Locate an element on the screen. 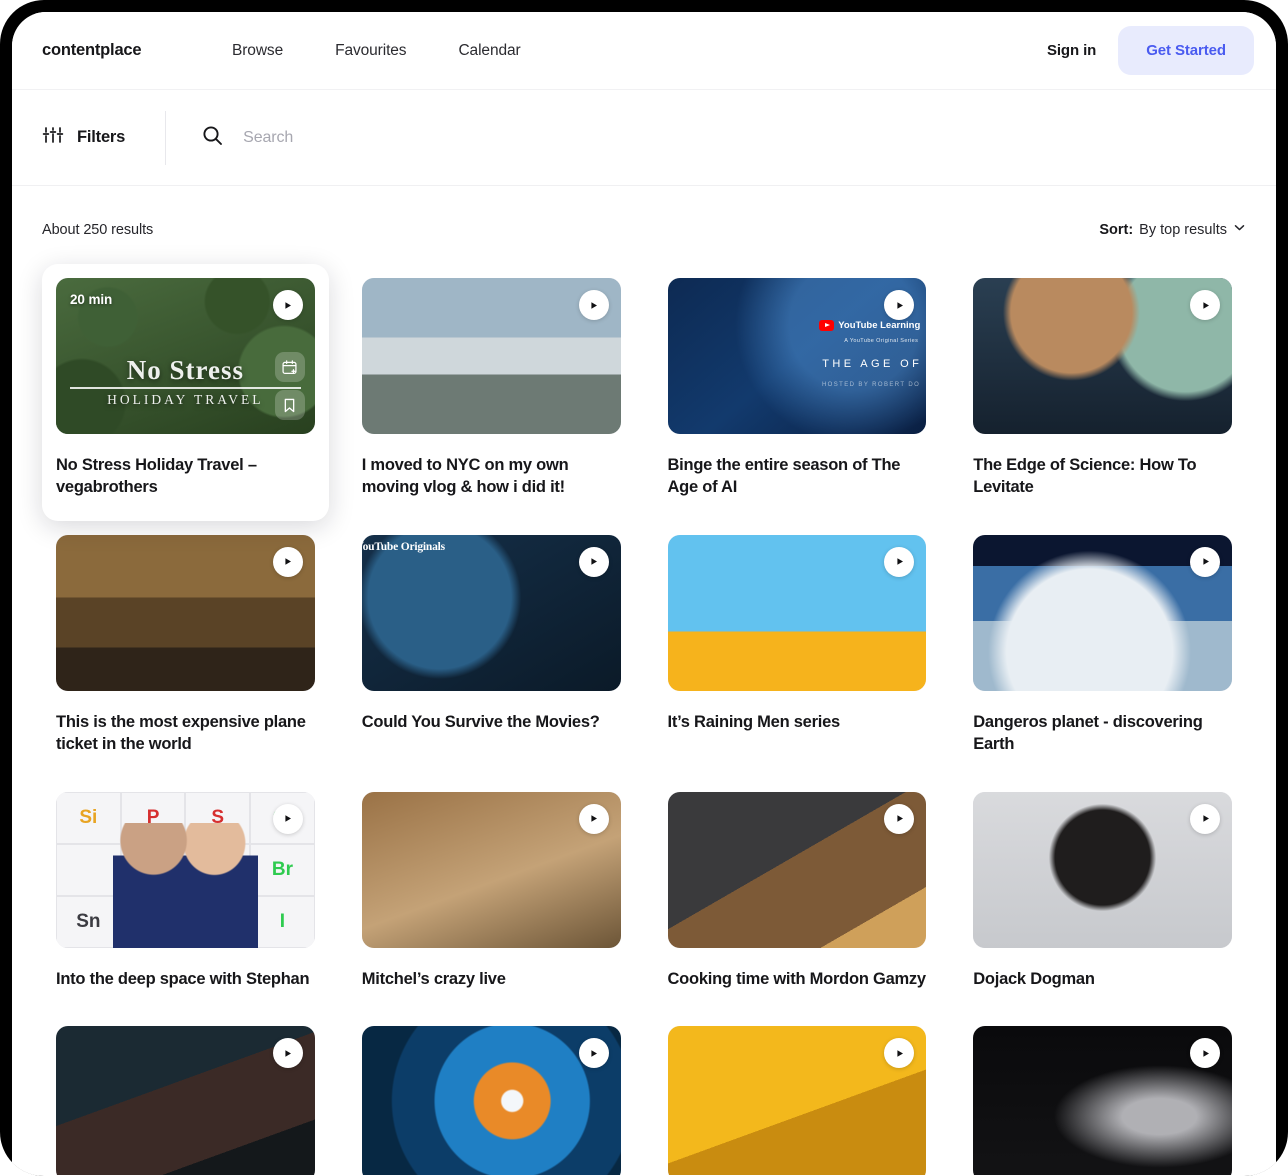 This screenshot has width=1288, height=1176. periodic-element-cell: Sn is located at coordinates (88, 921).